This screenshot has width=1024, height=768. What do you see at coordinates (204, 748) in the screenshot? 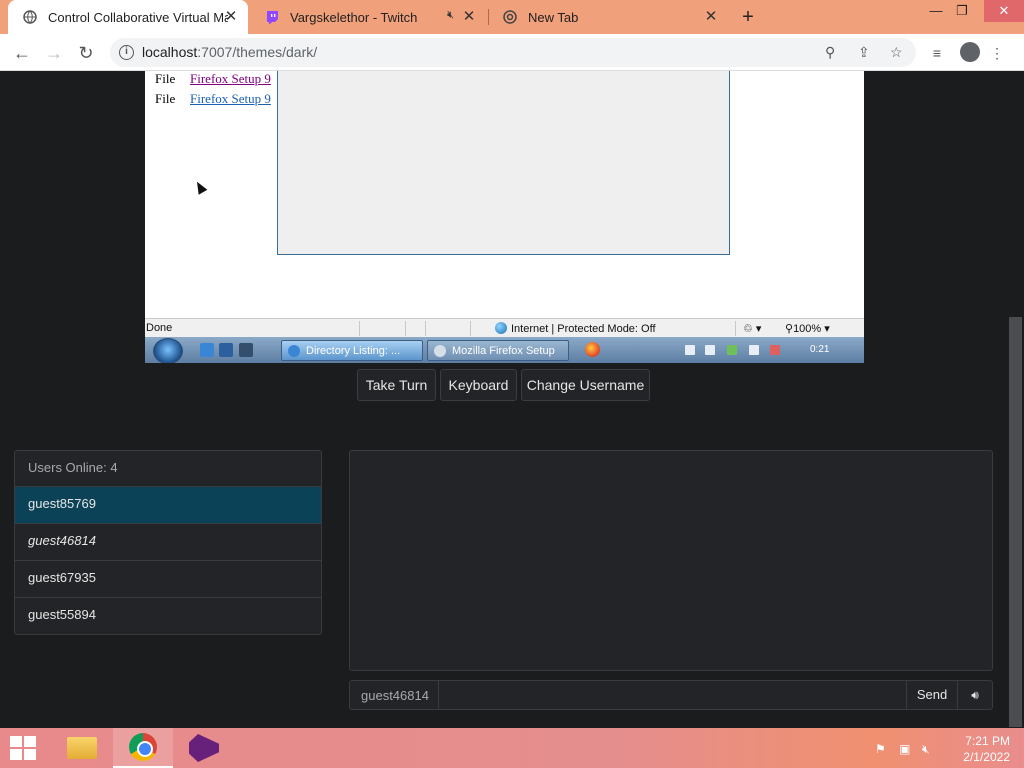
I see `visual-studio-icon` at bounding box center [204, 748].